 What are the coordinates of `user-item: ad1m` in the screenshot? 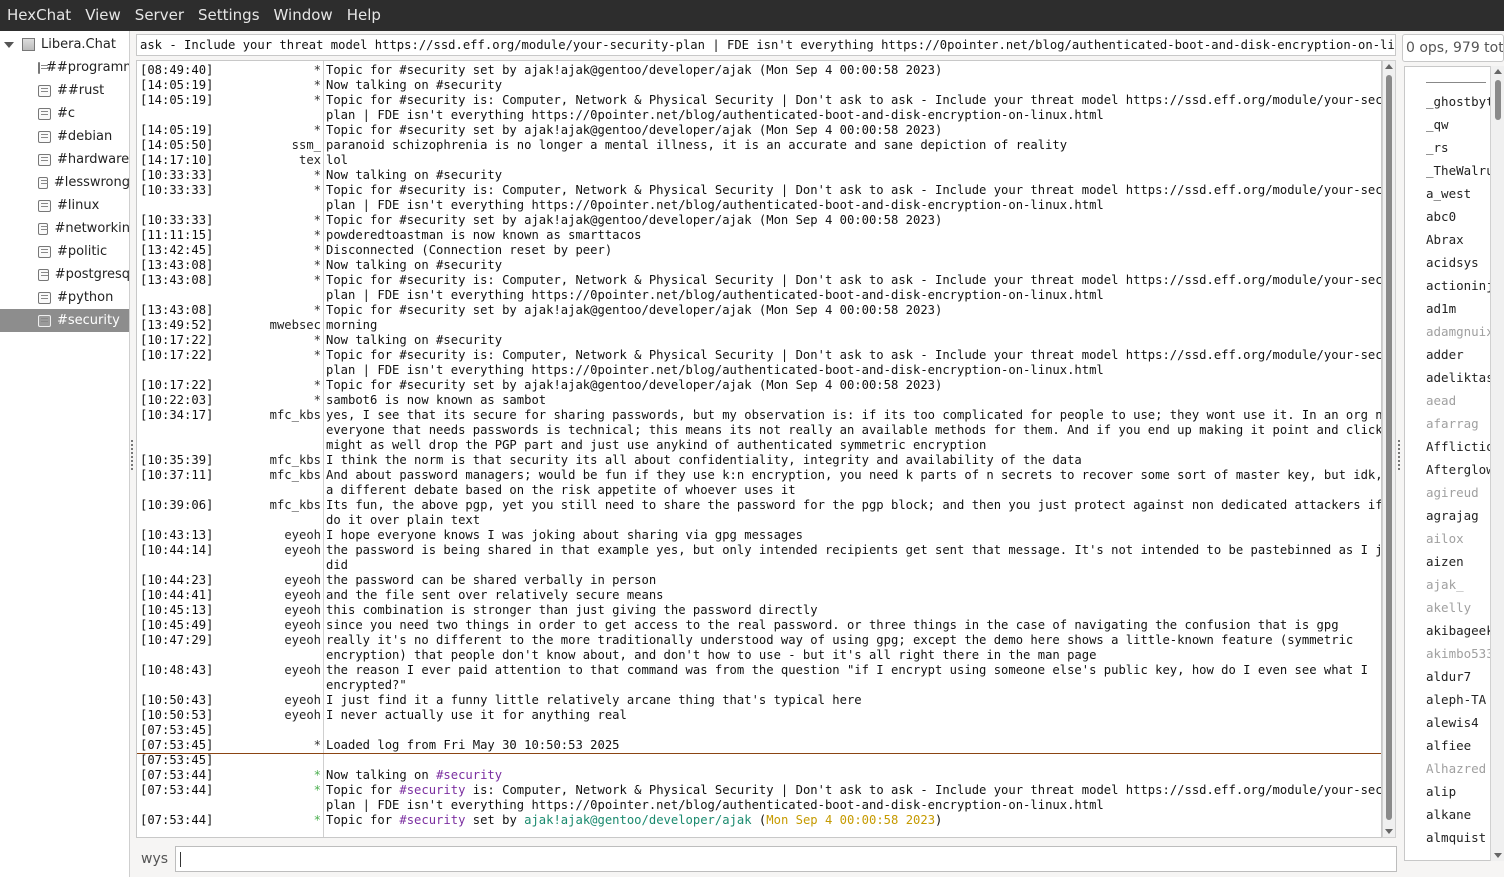 It's located at (1441, 309).